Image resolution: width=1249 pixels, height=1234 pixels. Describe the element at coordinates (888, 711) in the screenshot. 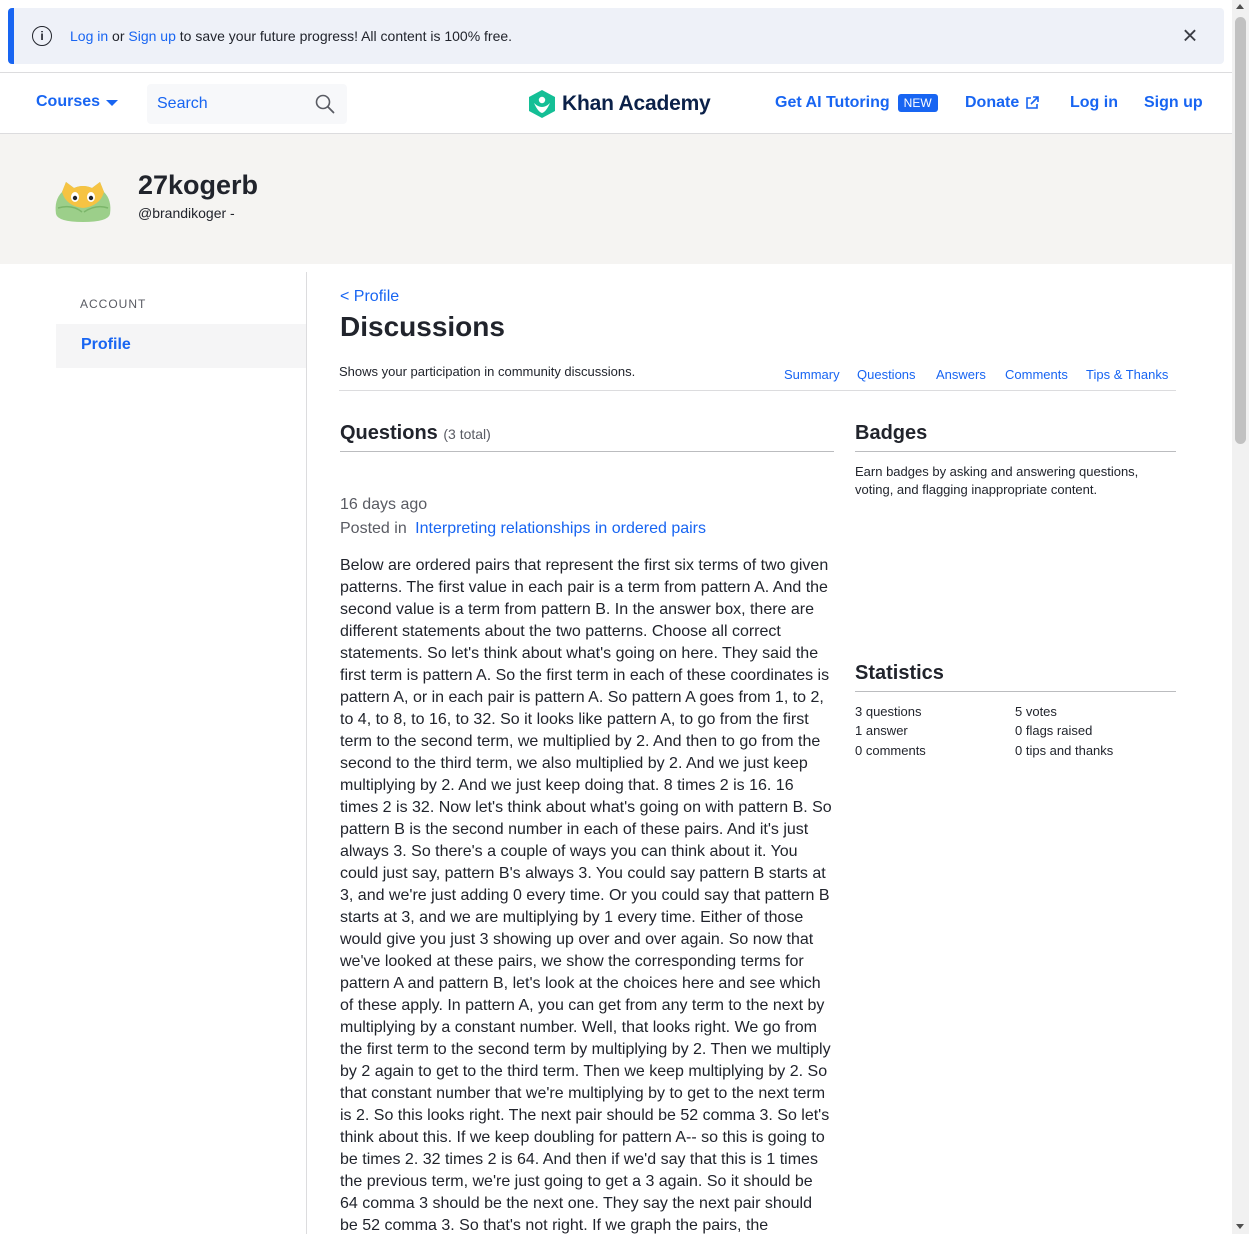

I see `stat-questions: 3 questions` at that location.